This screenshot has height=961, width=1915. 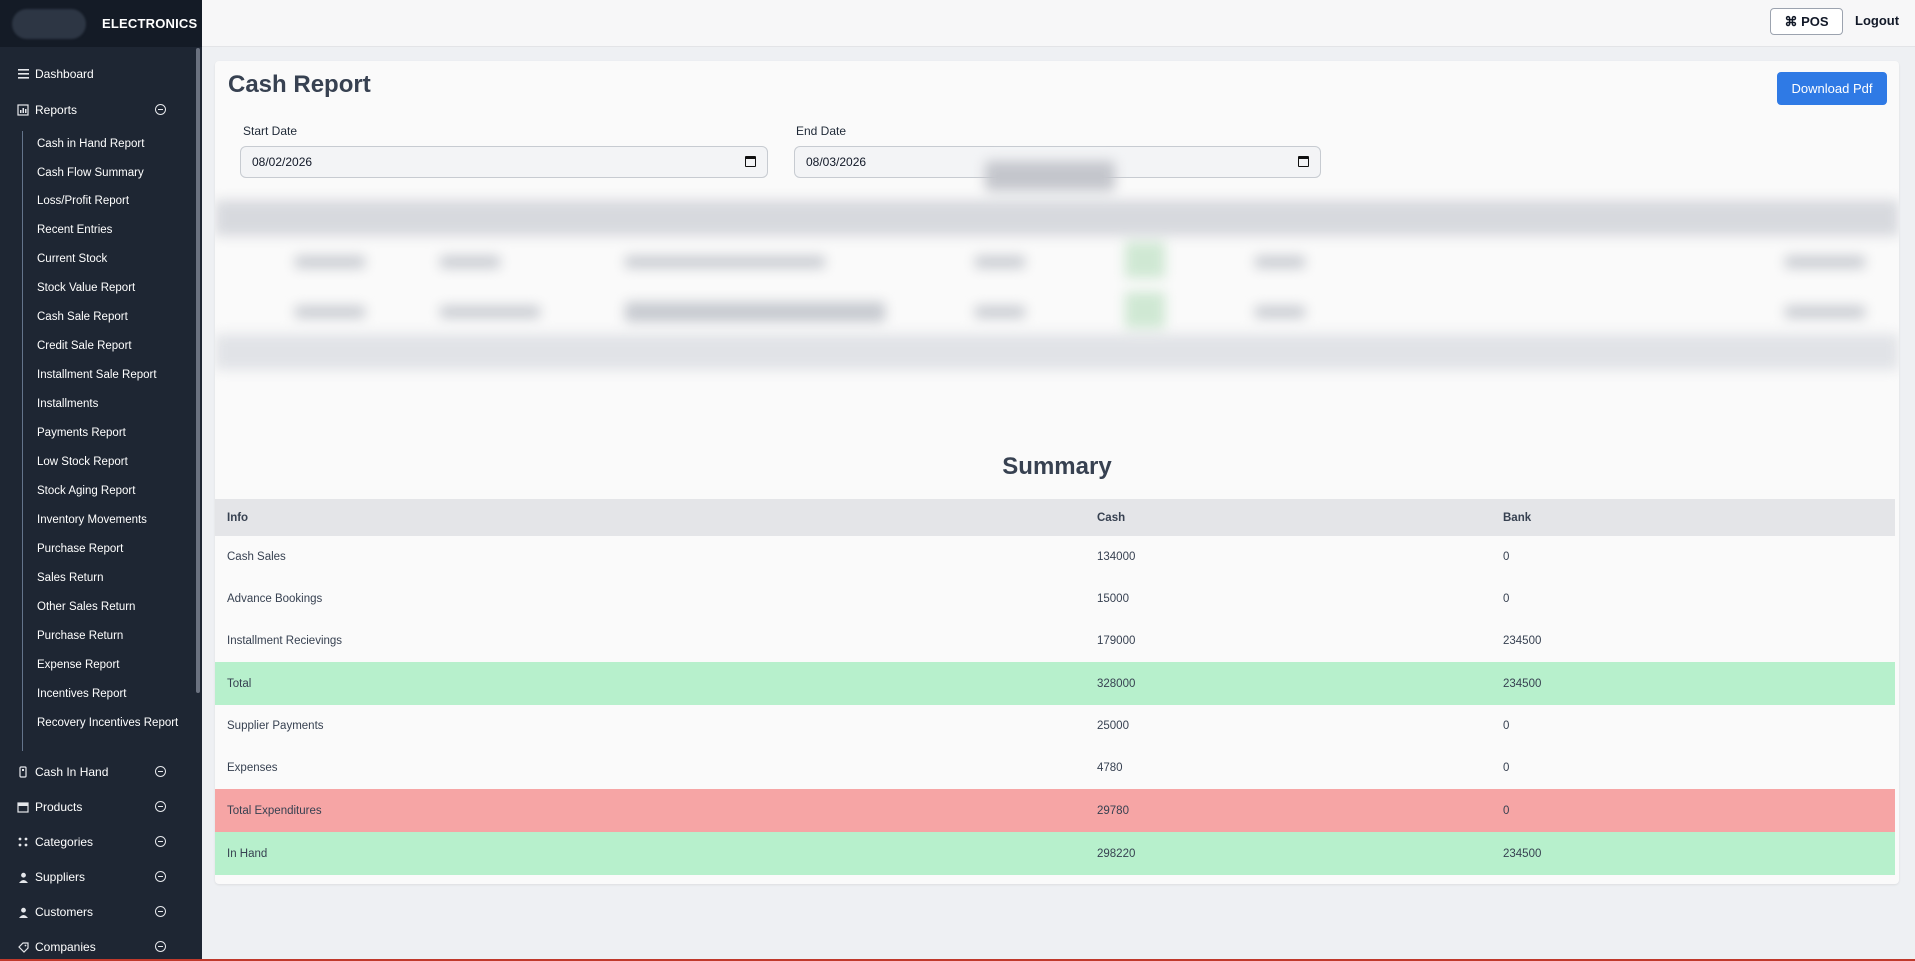 What do you see at coordinates (112, 665) in the screenshot?
I see `submenu-item: Expense Report` at bounding box center [112, 665].